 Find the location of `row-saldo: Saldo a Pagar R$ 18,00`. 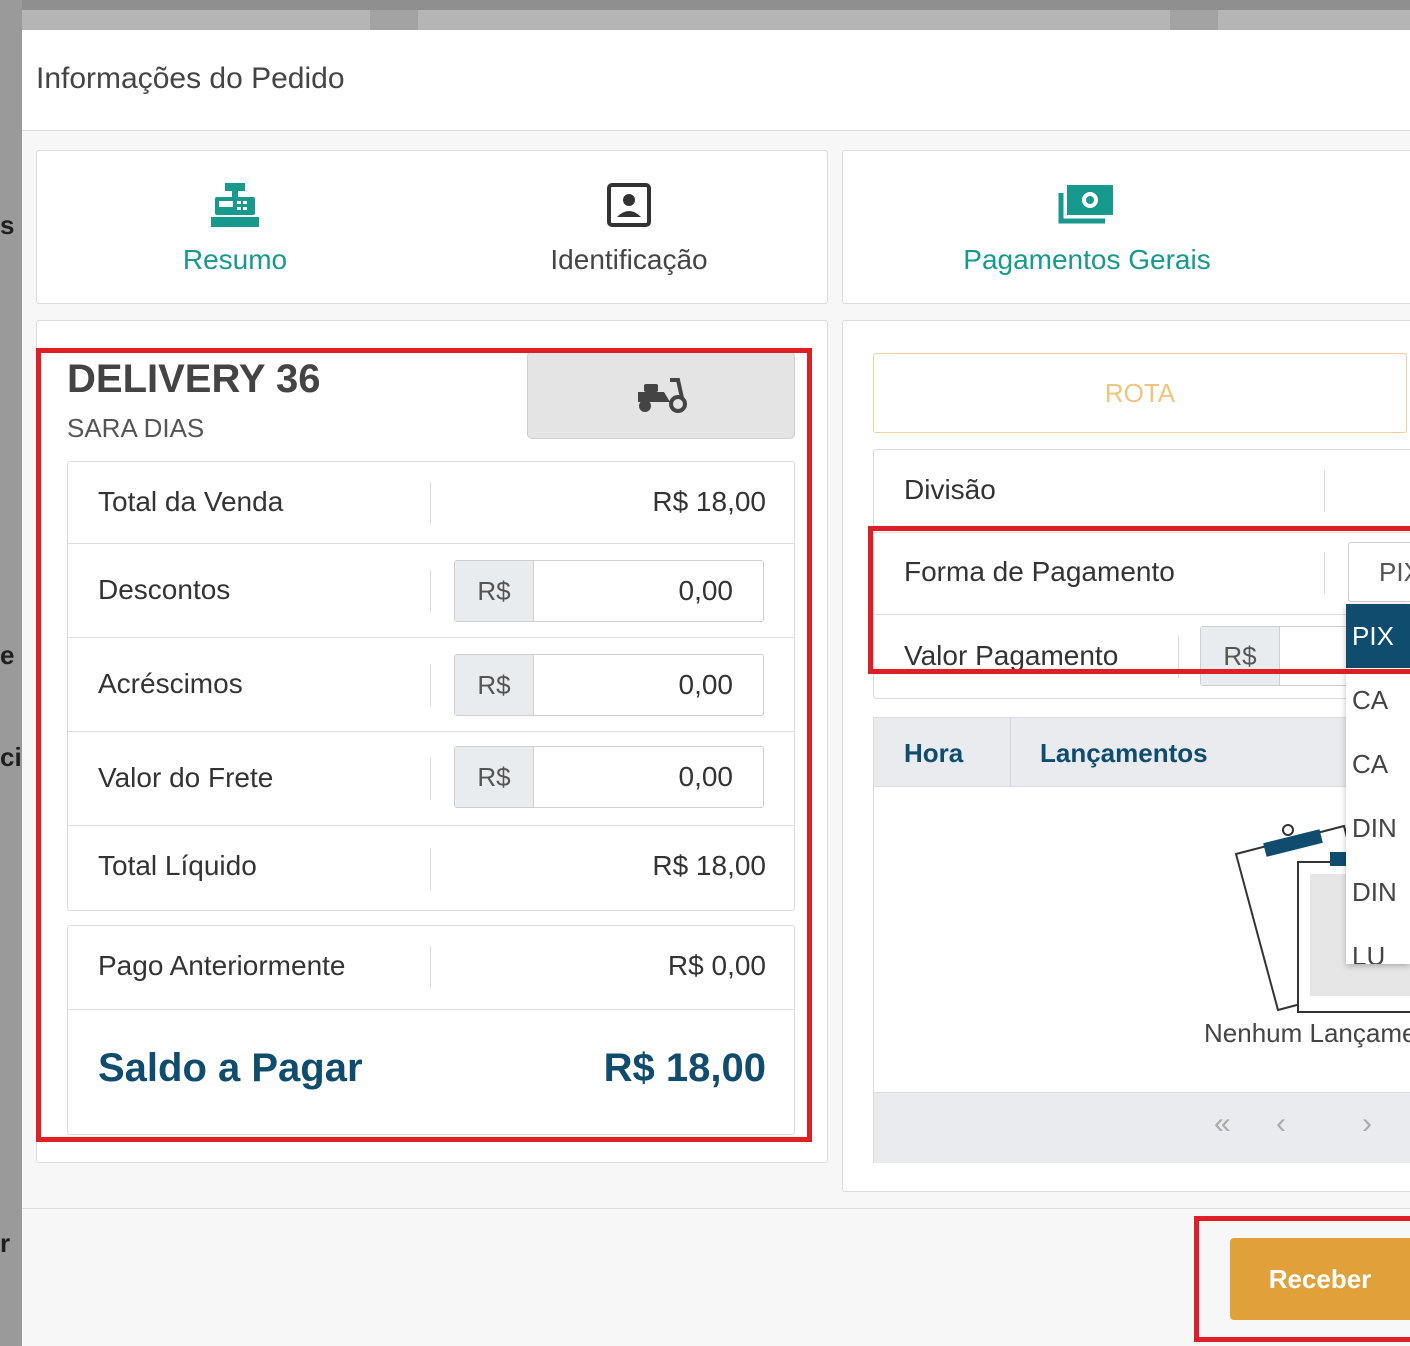

row-saldo: Saldo a Pagar R$ 18,00 is located at coordinates (431, 1072).